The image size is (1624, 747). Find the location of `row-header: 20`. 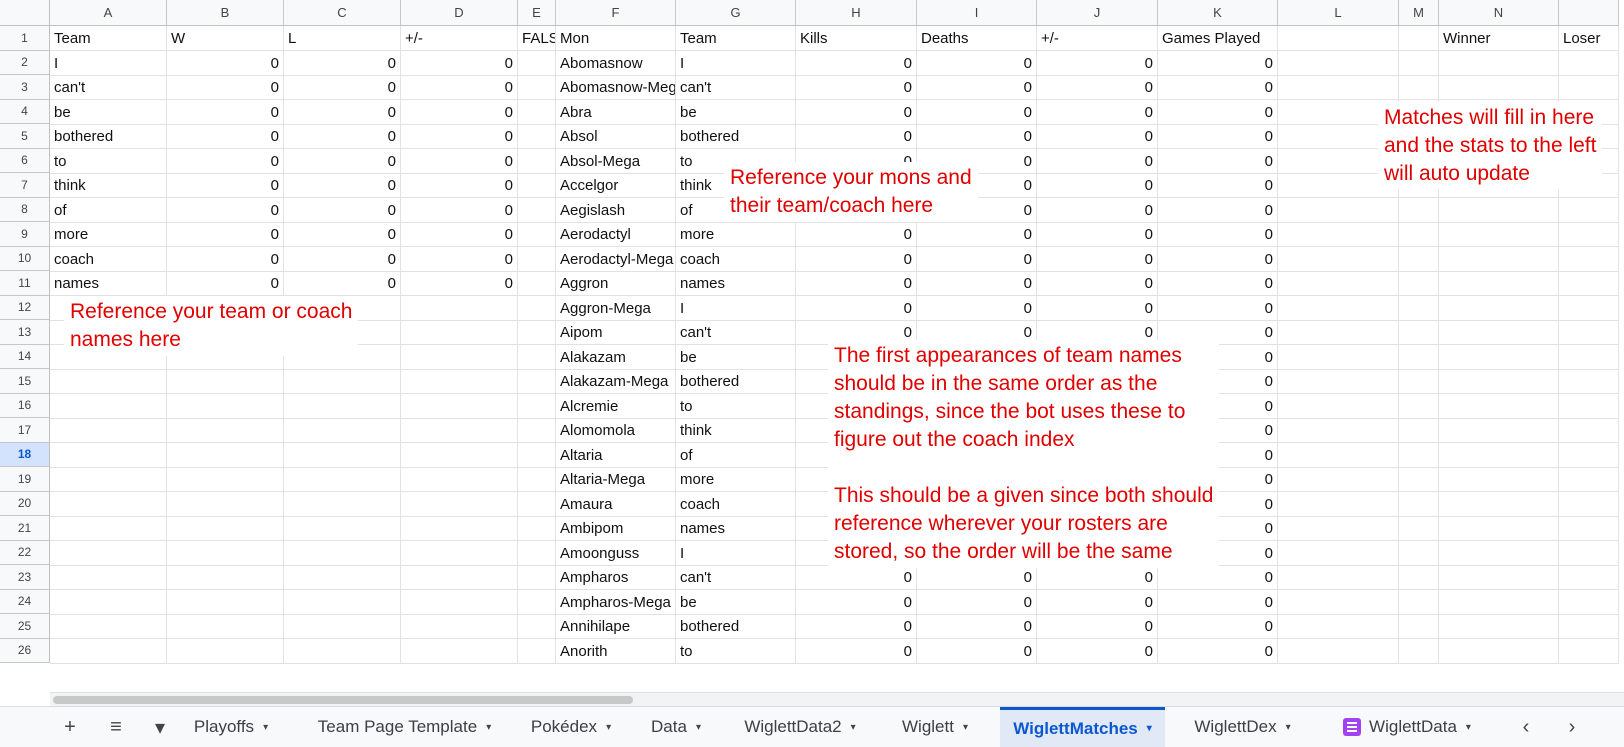

row-header: 20 is located at coordinates (25, 503).